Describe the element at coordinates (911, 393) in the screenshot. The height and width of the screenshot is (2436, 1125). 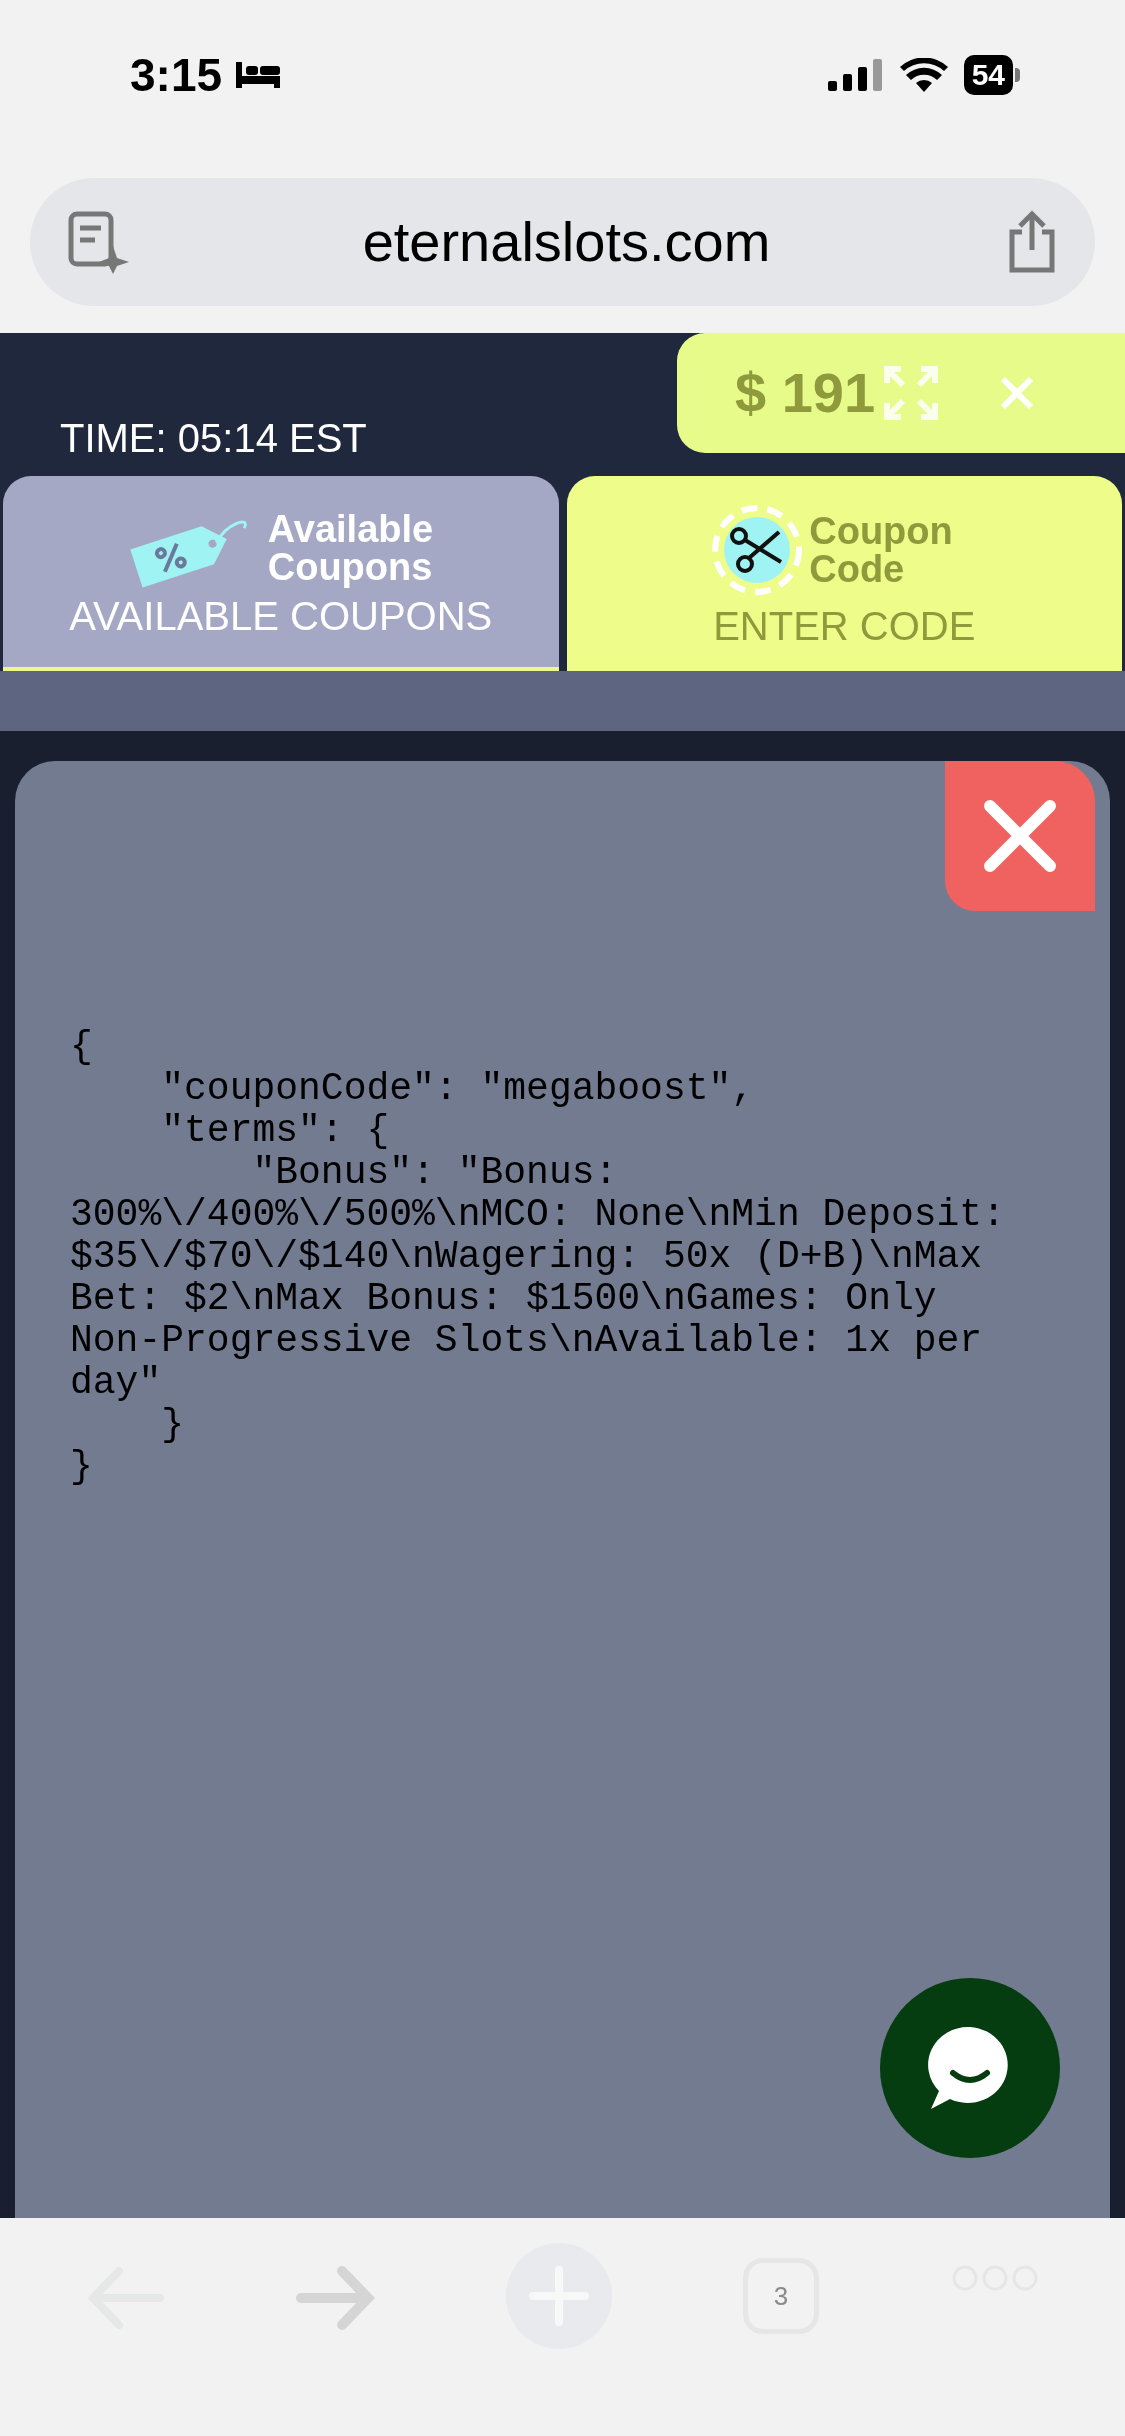
I see `expand-icon` at that location.